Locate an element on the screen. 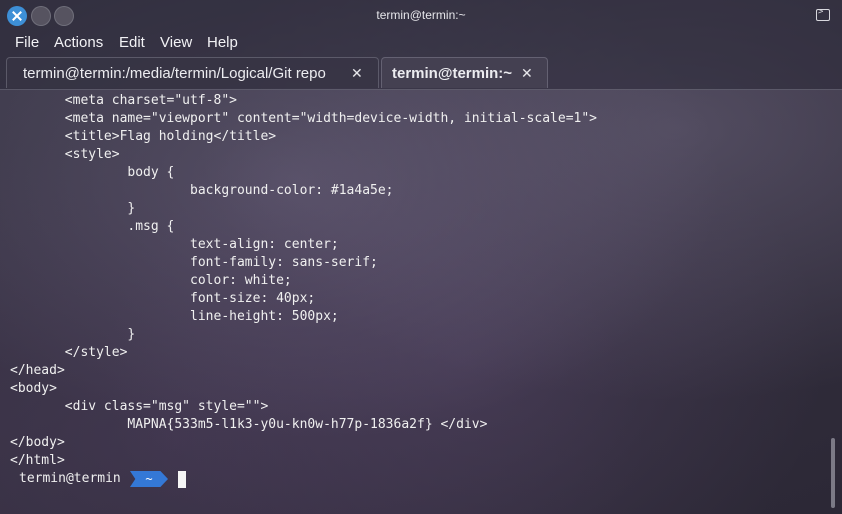 The image size is (842, 514). menu-actions: Actions is located at coordinates (78, 42).